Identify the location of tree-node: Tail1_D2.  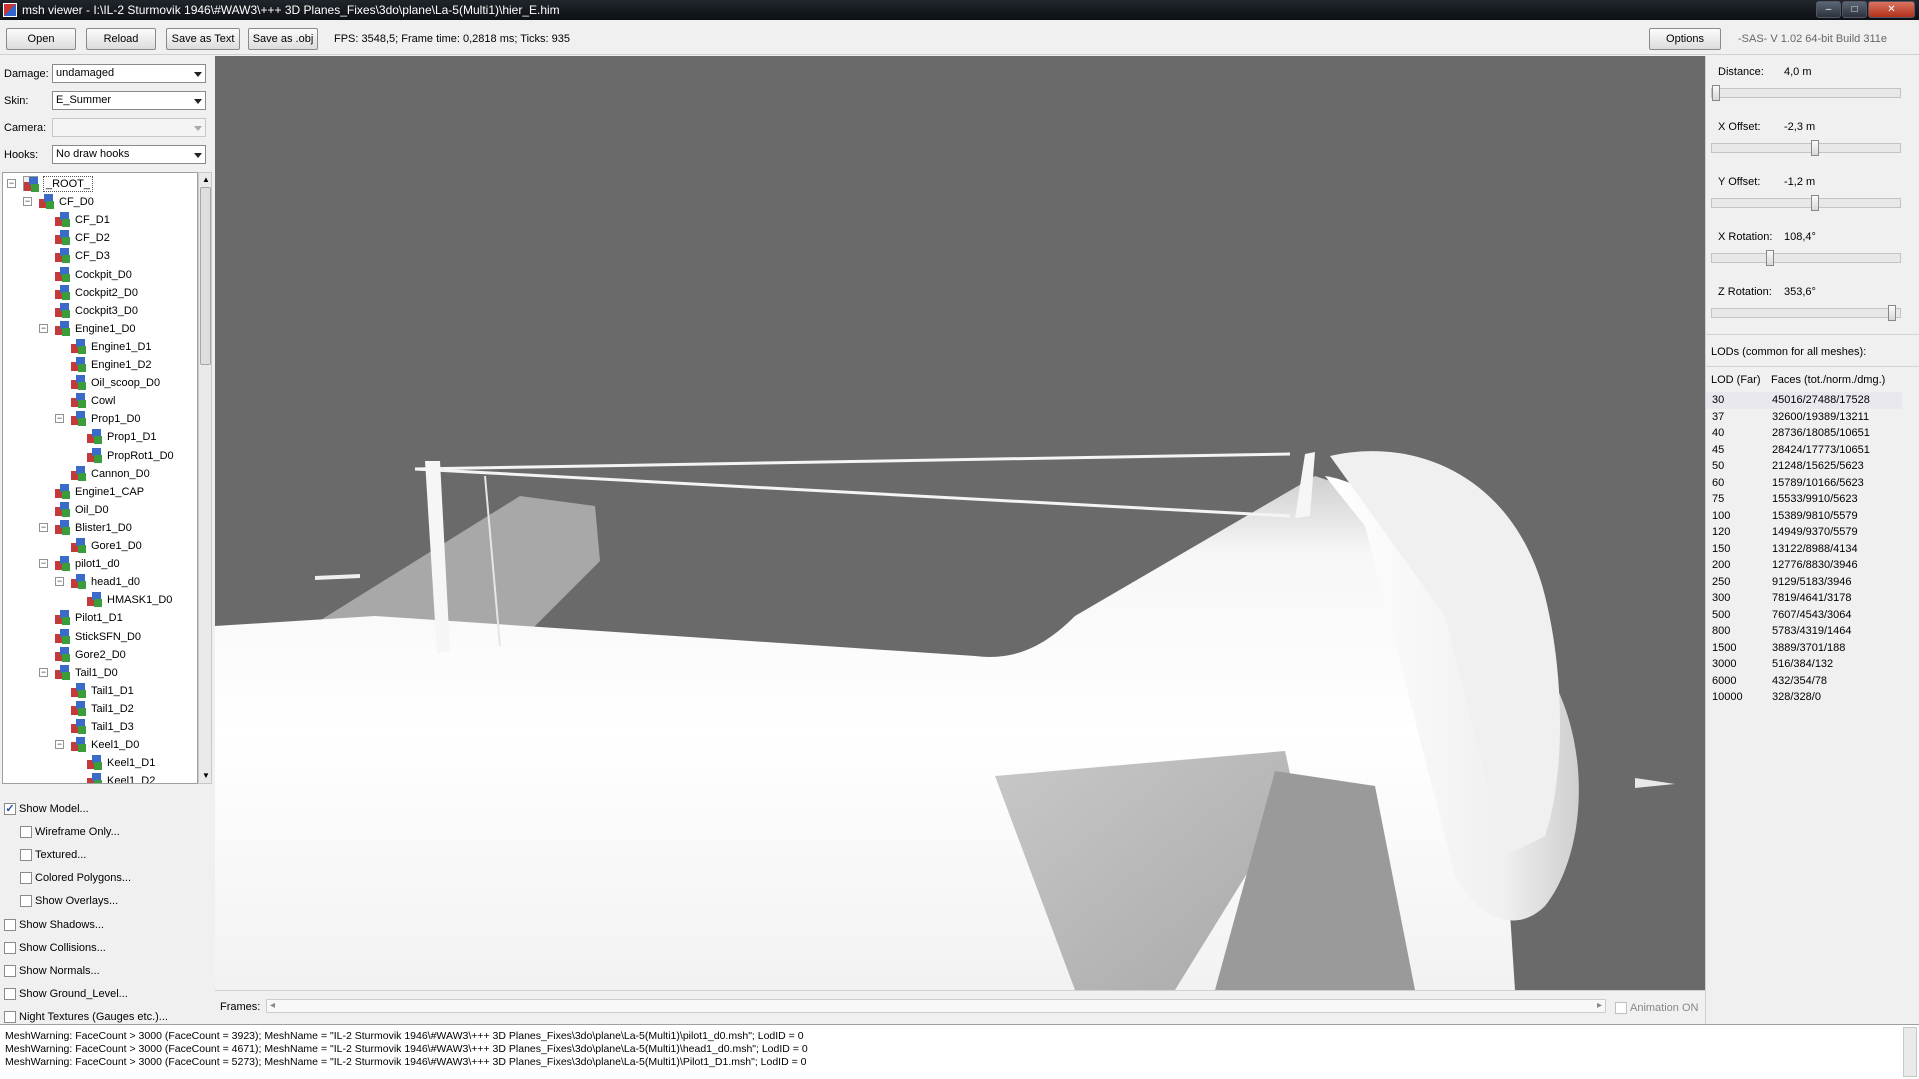
(100, 709).